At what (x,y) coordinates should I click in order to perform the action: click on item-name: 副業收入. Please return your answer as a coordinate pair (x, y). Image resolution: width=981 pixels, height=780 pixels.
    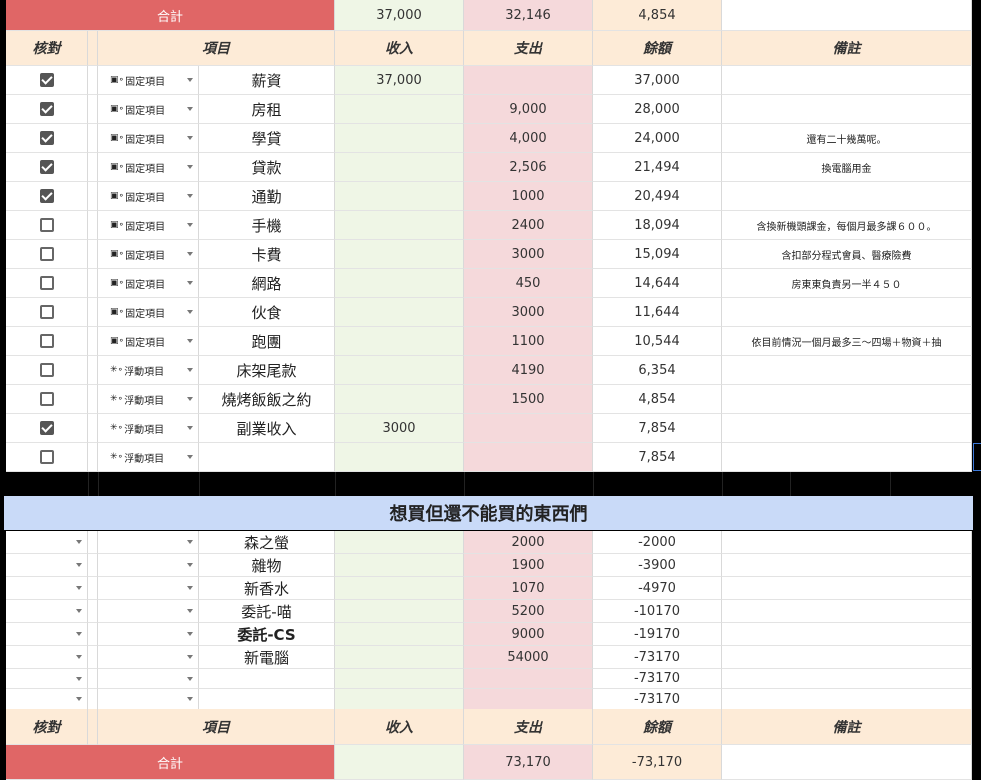
    Looking at the image, I should click on (267, 428).